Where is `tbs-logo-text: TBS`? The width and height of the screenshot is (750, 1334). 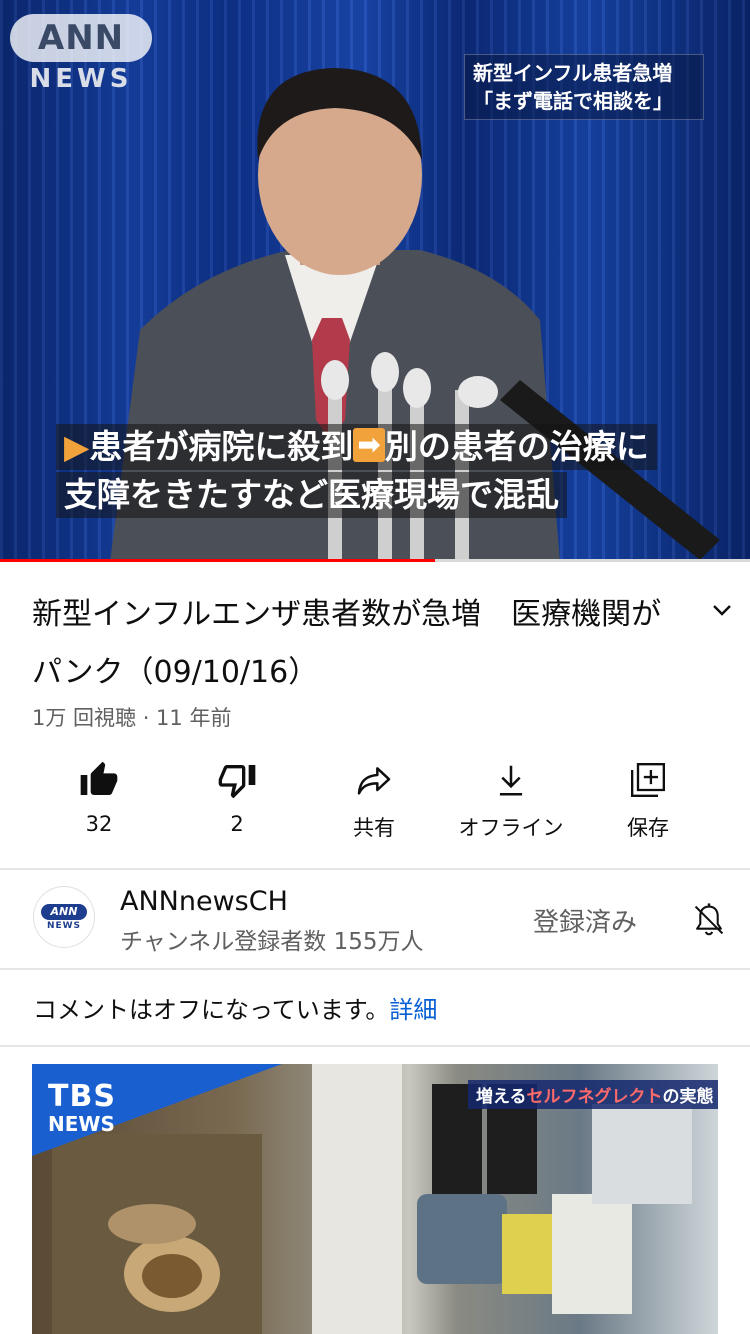
tbs-logo-text: TBS is located at coordinates (82, 1096).